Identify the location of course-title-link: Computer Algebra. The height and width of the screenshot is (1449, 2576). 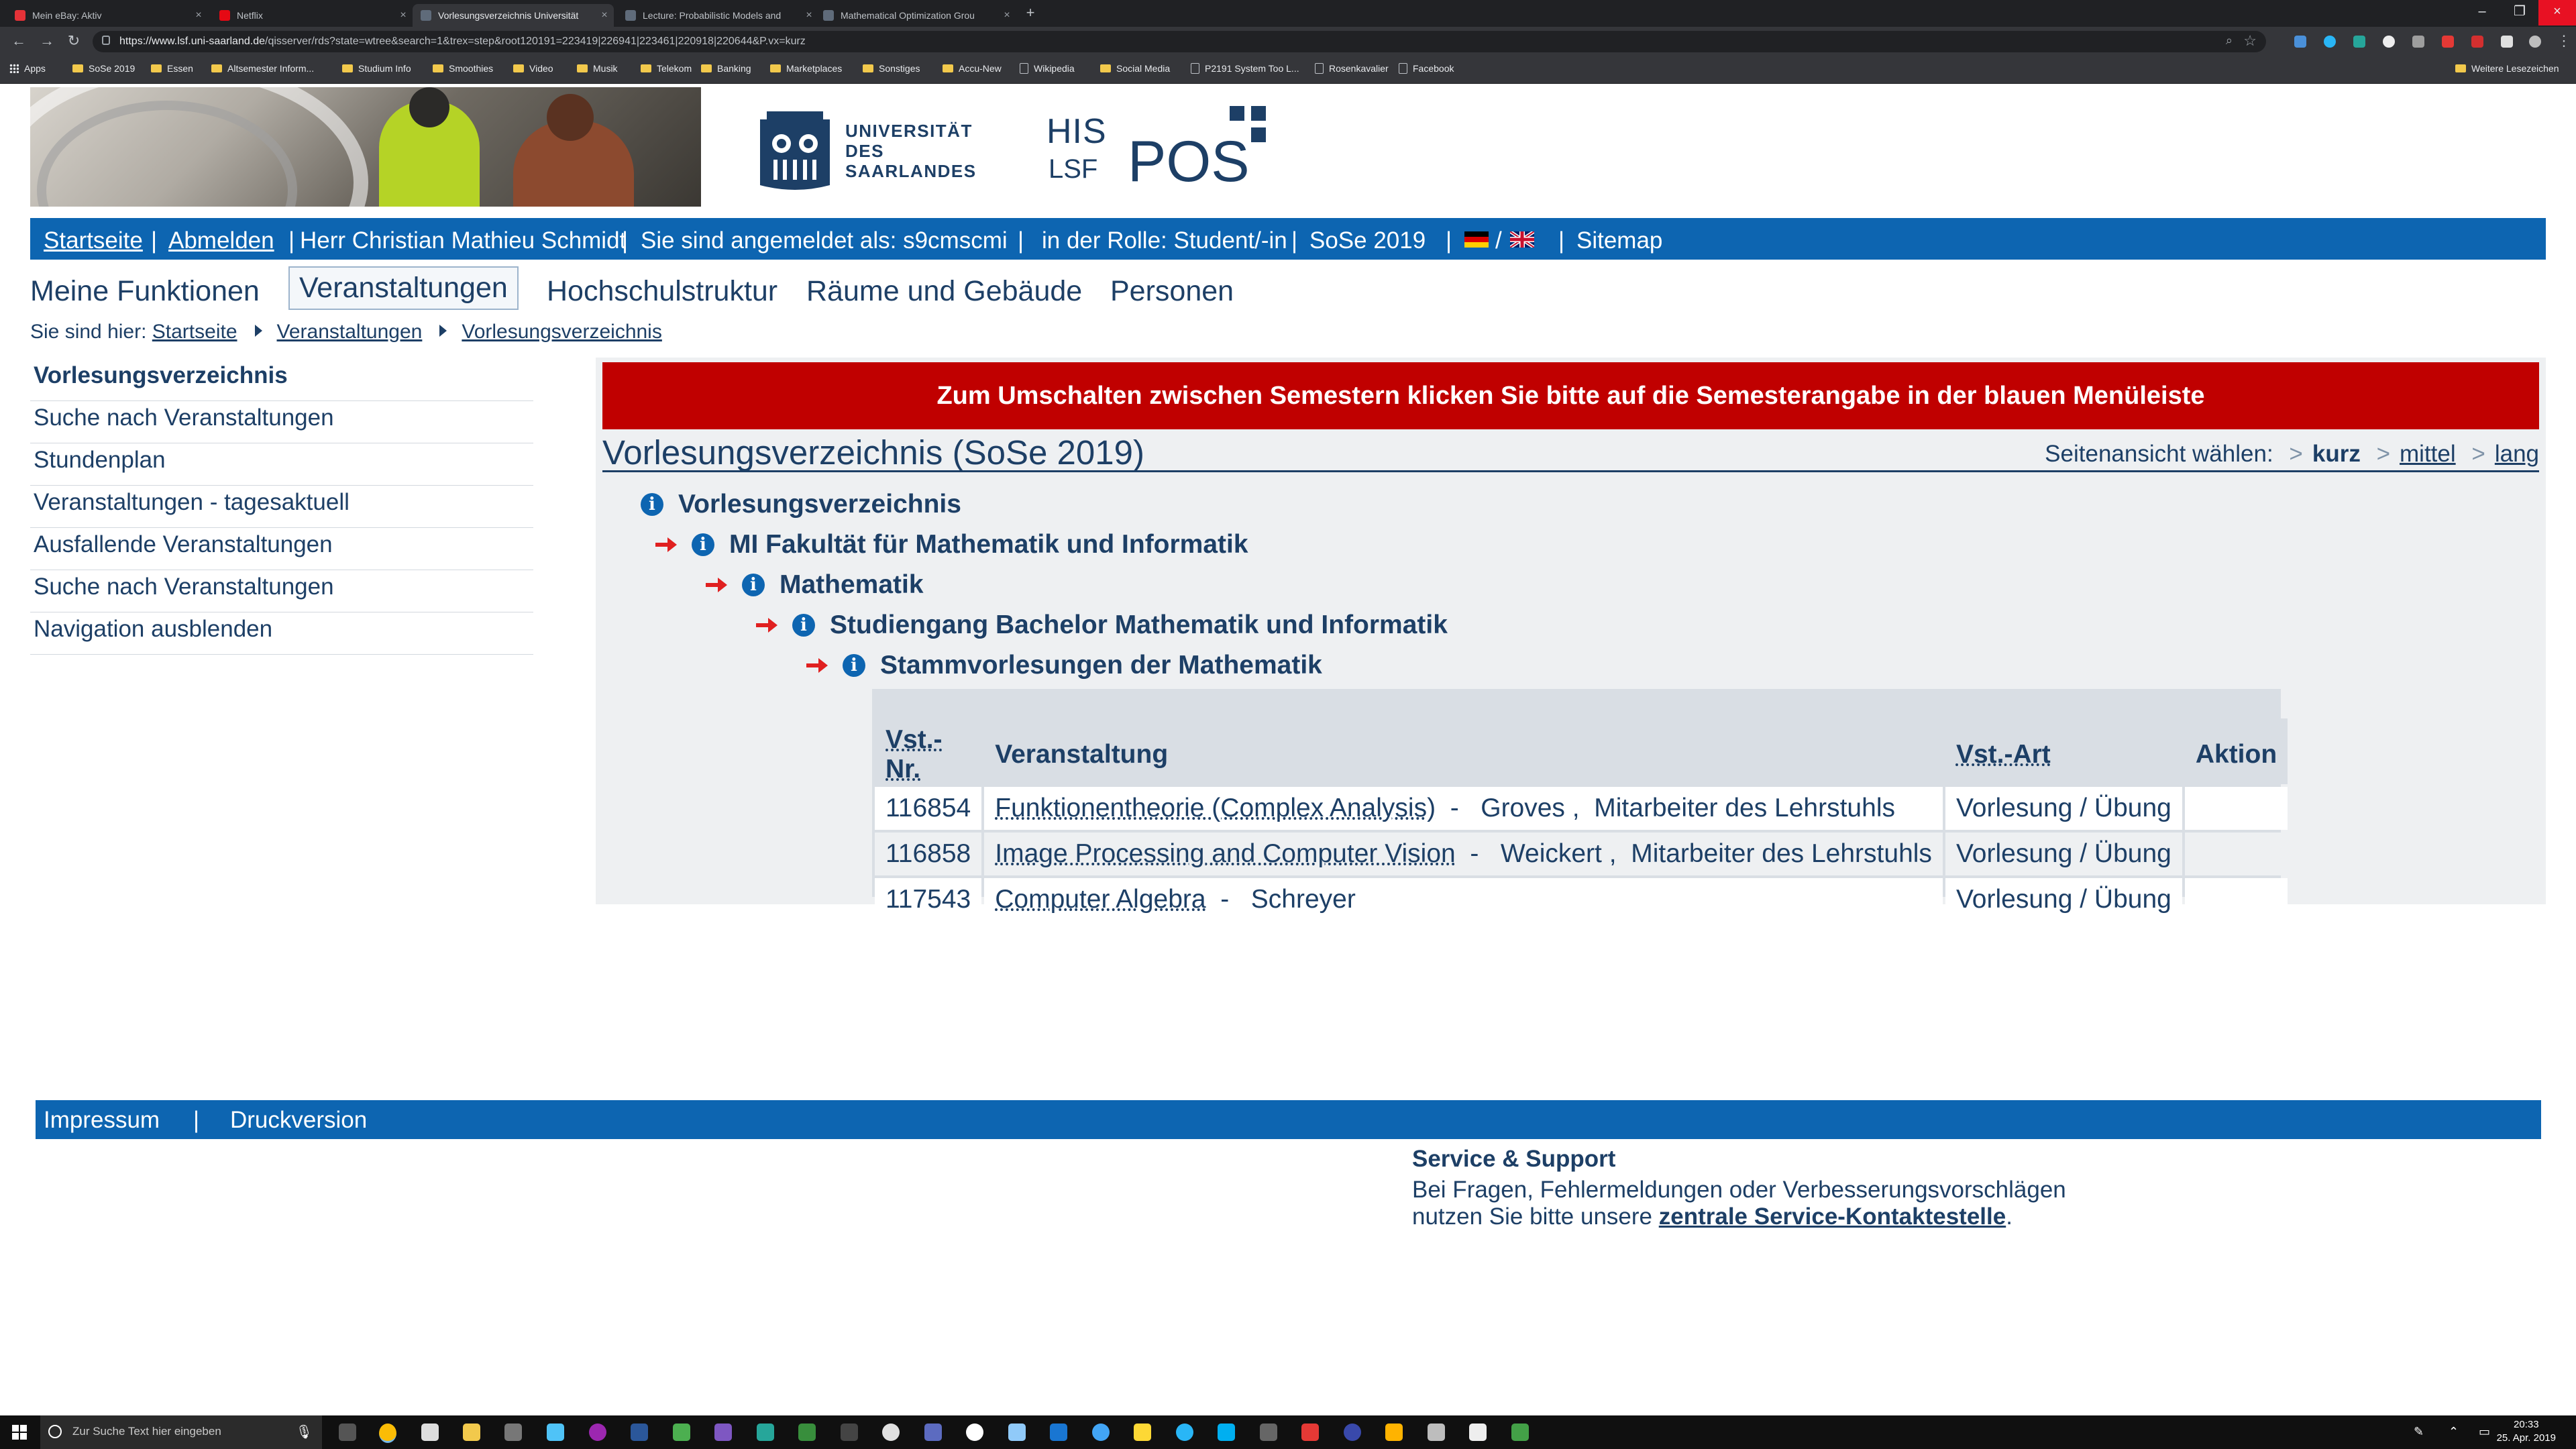
(1100, 899).